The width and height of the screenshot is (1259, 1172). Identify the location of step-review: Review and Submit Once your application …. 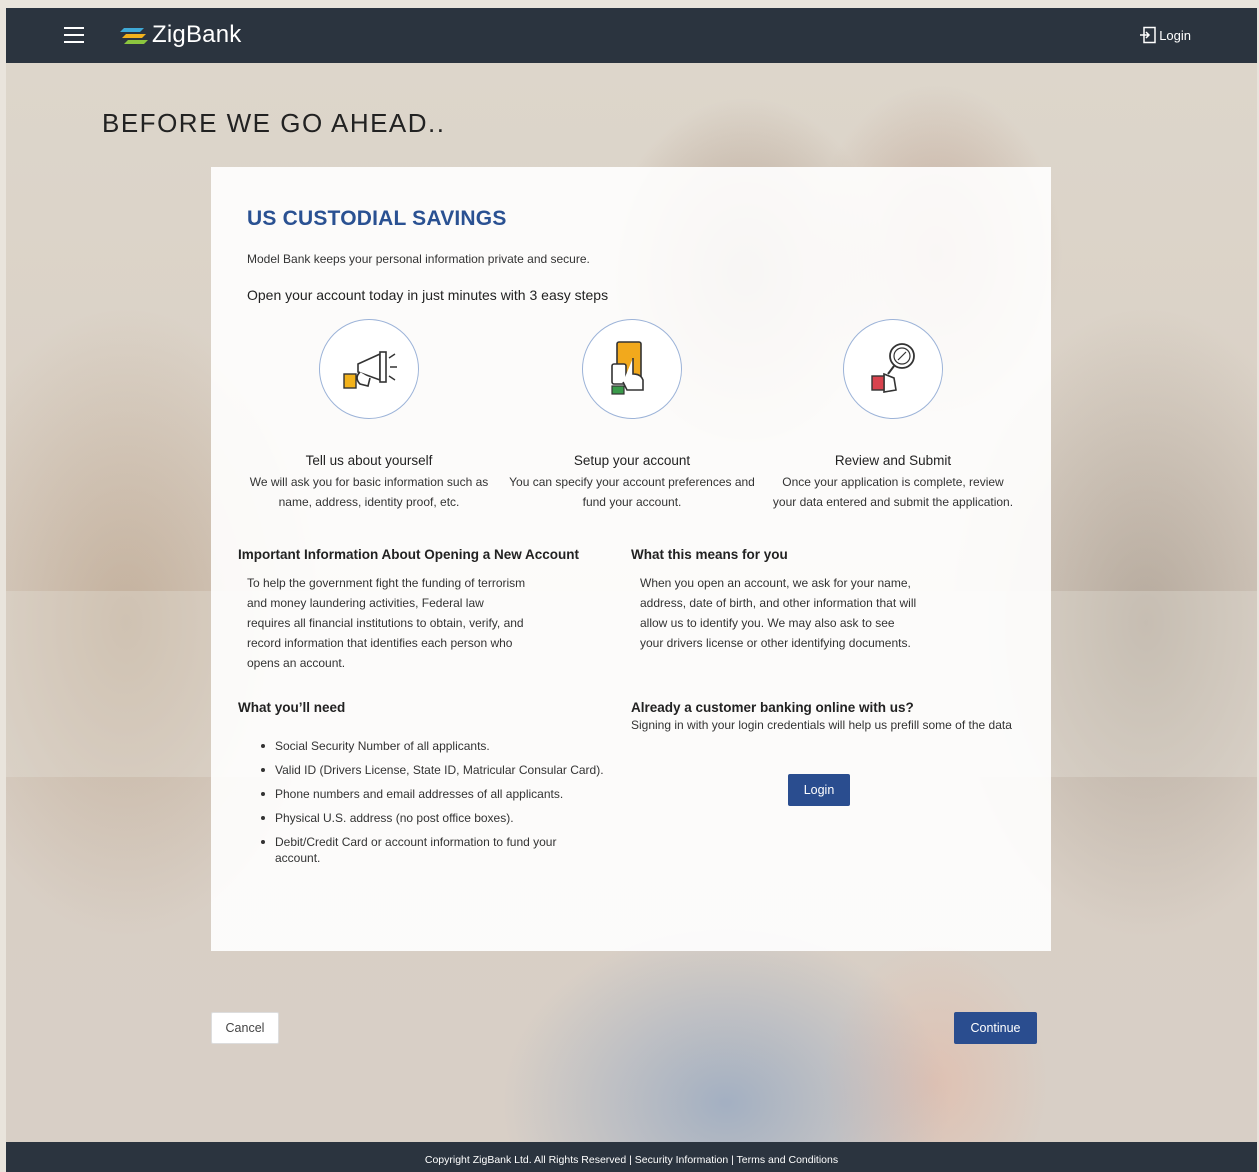
(893, 415).